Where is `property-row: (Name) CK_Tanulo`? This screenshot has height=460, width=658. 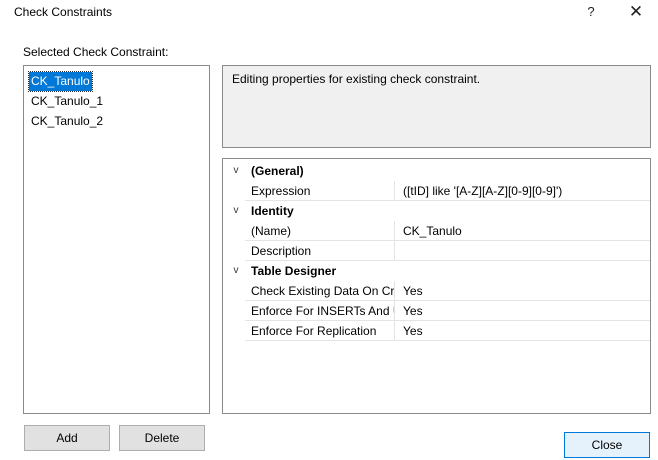 property-row: (Name) CK_Tanulo is located at coordinates (436, 231).